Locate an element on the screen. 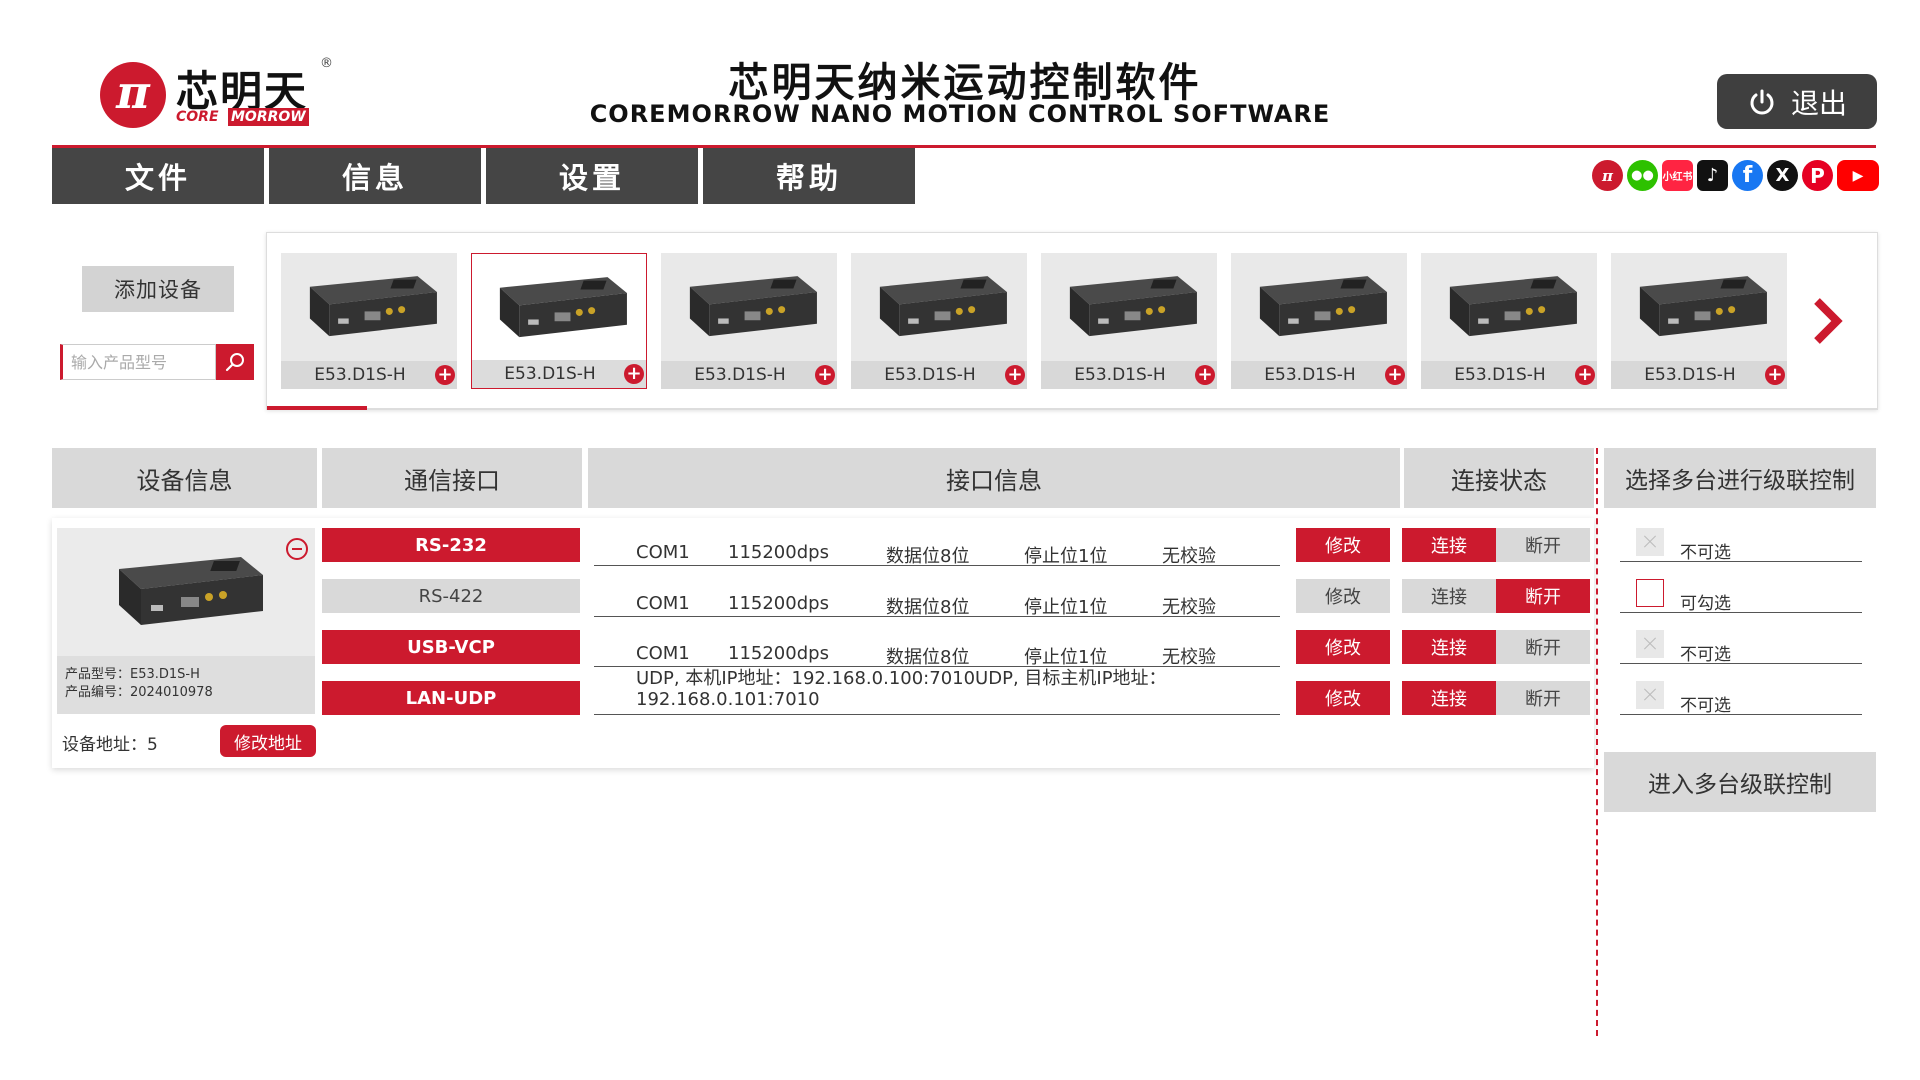 This screenshot has height=1080, width=1920. search-button is located at coordinates (235, 362).